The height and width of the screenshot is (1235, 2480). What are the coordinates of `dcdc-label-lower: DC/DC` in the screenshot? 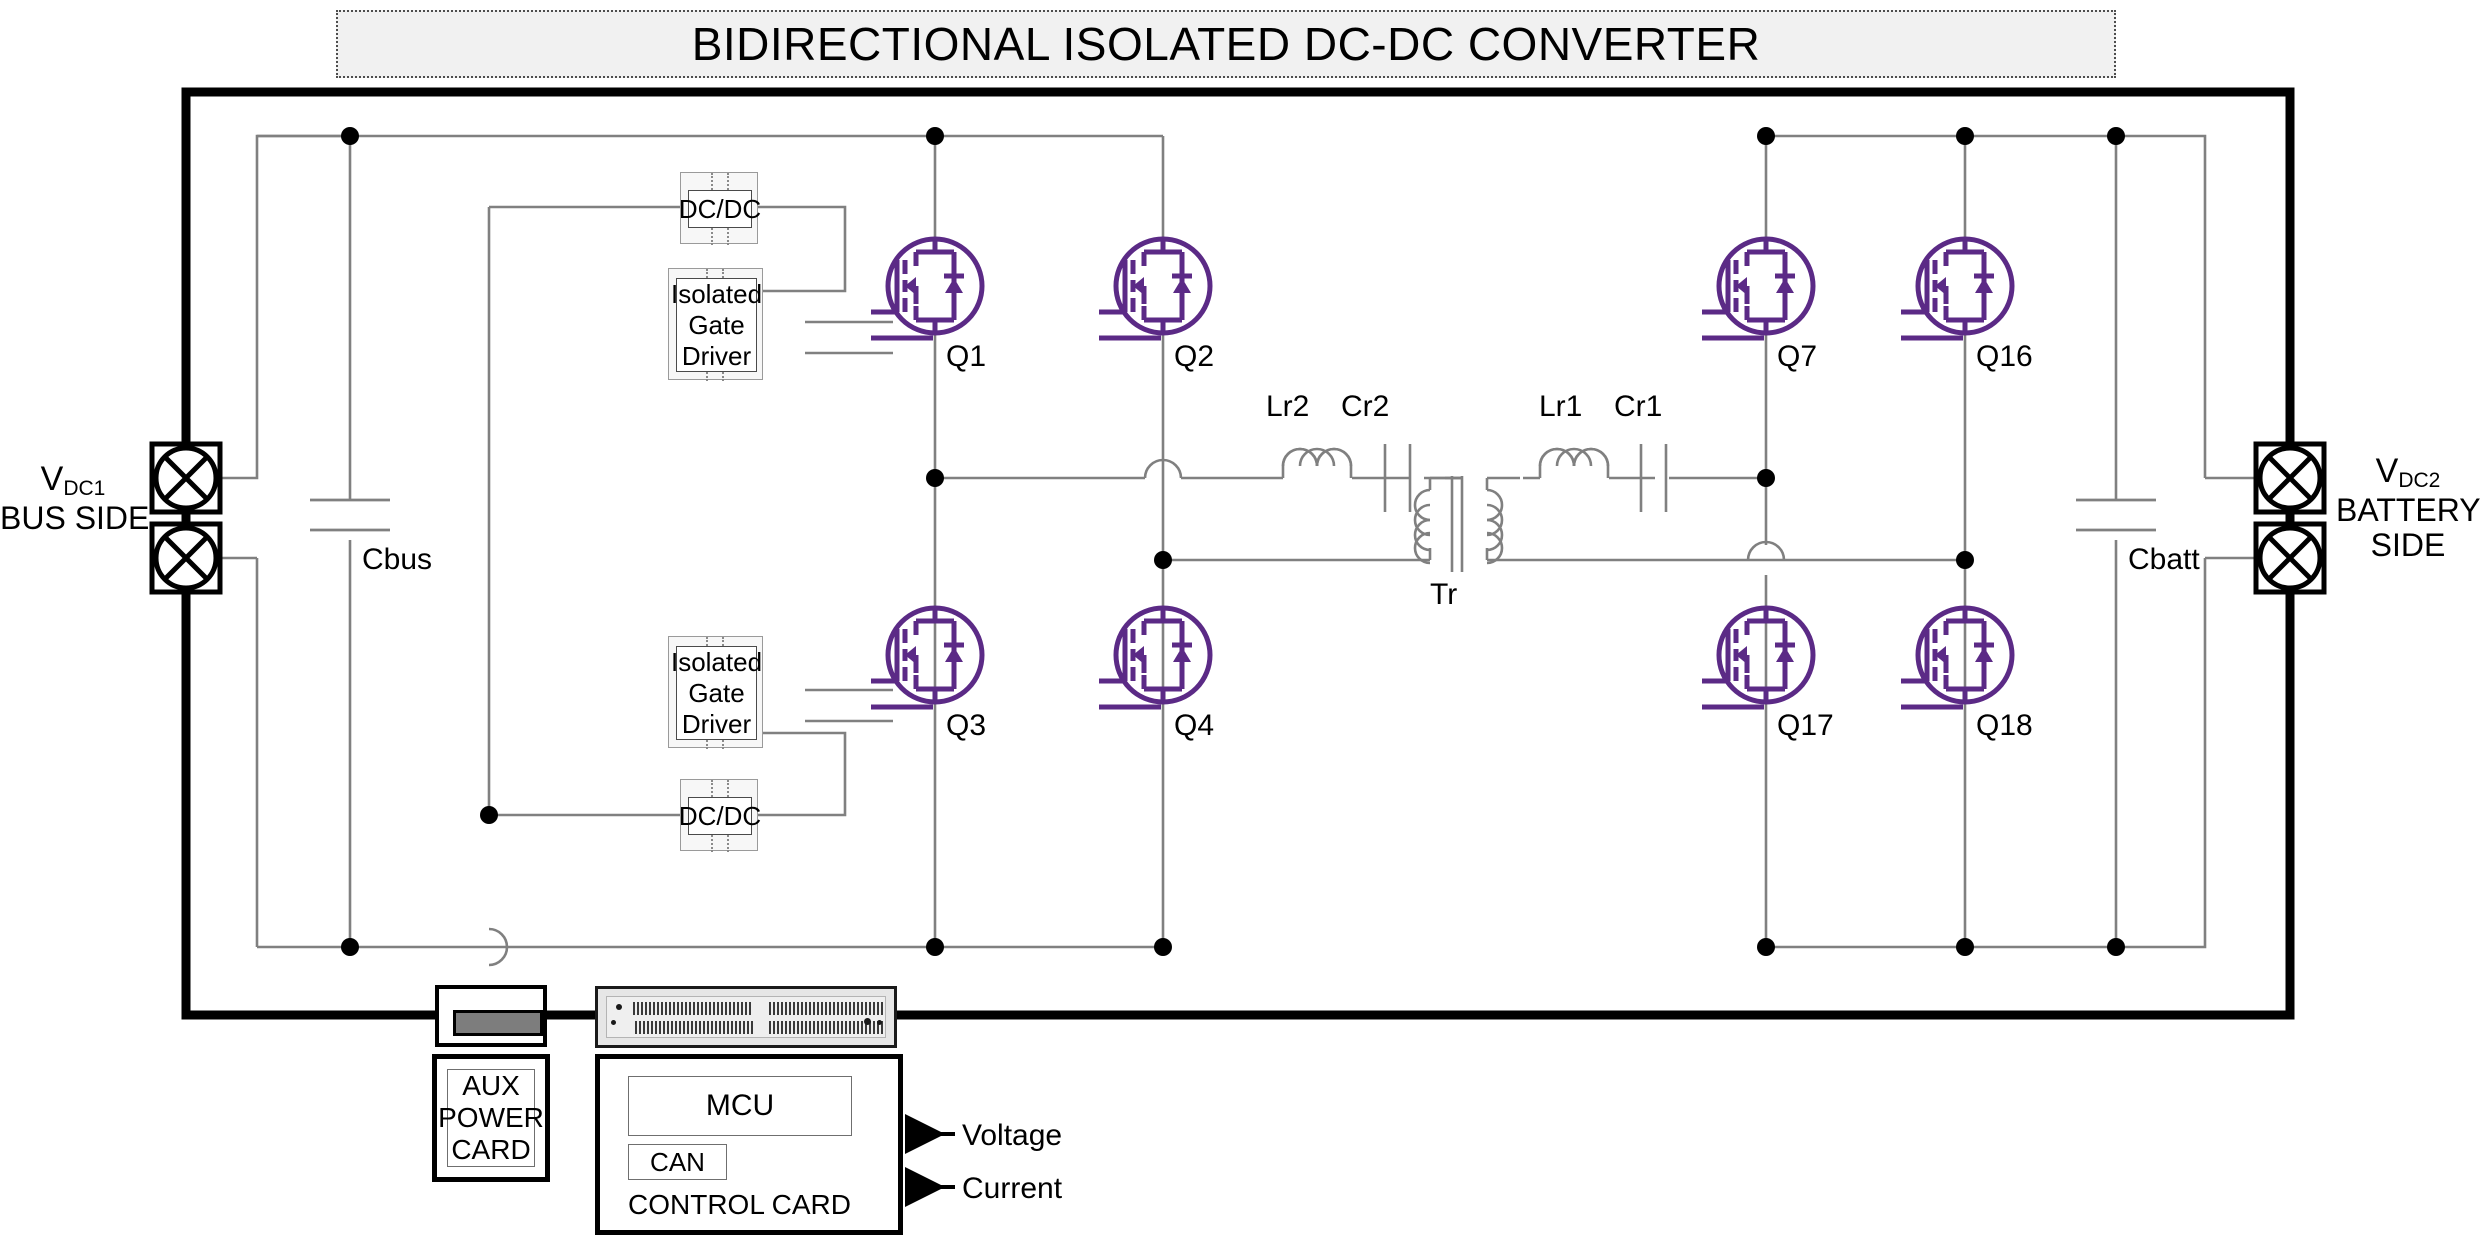 It's located at (720, 815).